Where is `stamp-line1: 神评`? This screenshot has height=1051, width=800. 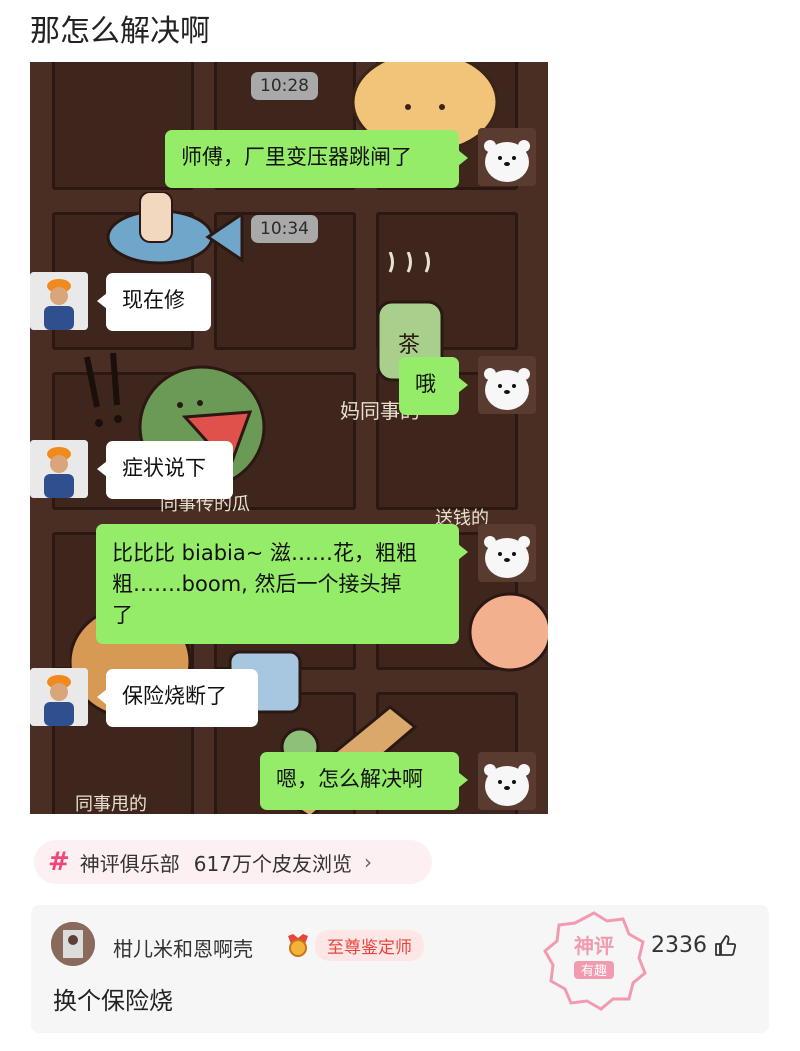
stamp-line1: 神评 is located at coordinates (594, 946).